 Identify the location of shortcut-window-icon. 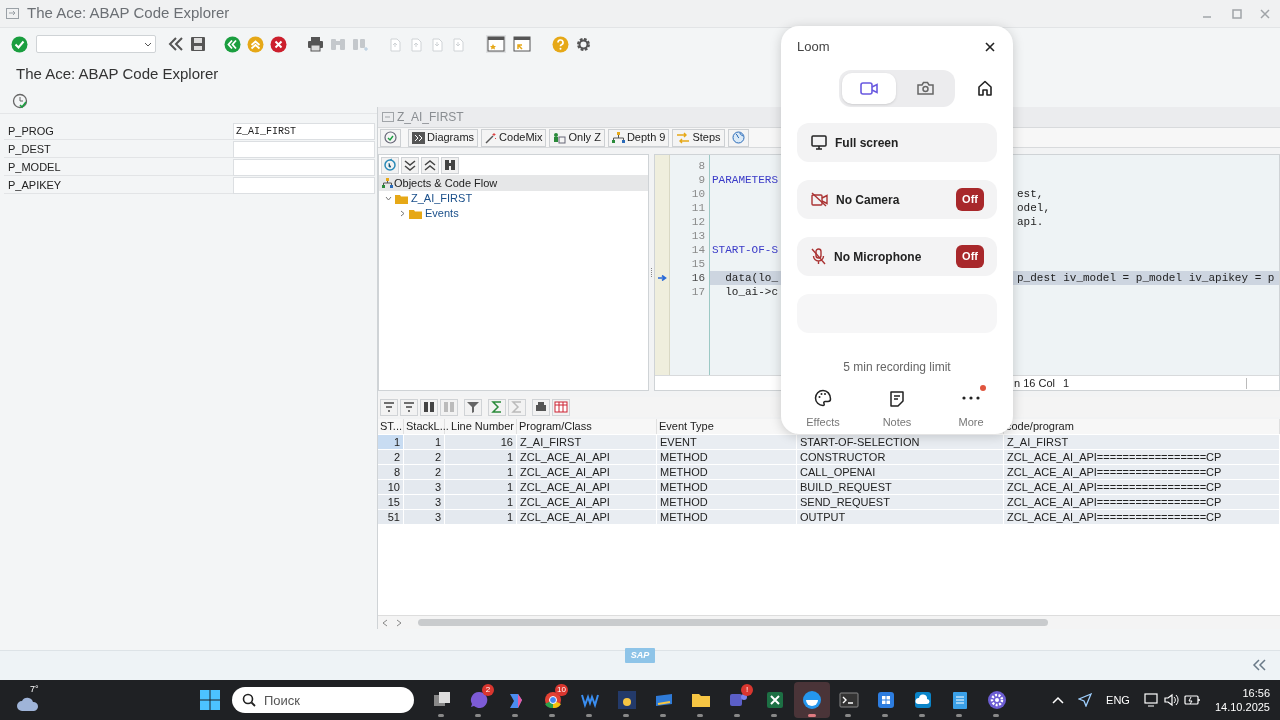
(522, 44).